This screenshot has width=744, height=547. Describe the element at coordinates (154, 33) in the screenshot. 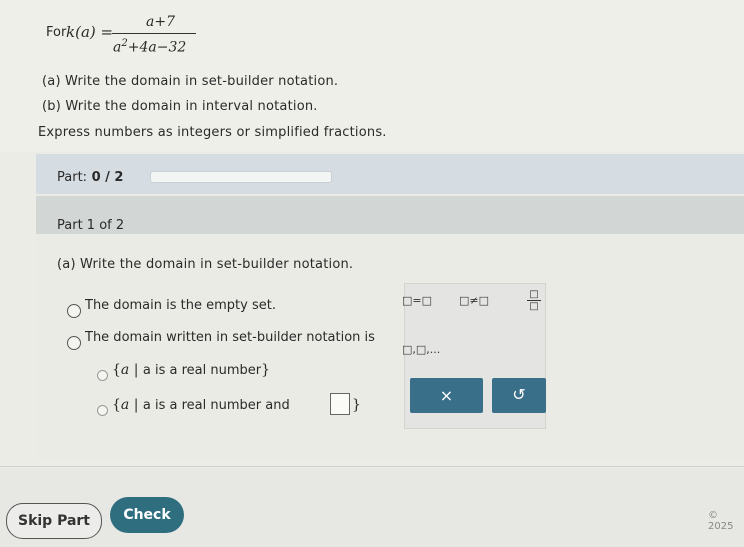

I see `fraction-bar` at that location.